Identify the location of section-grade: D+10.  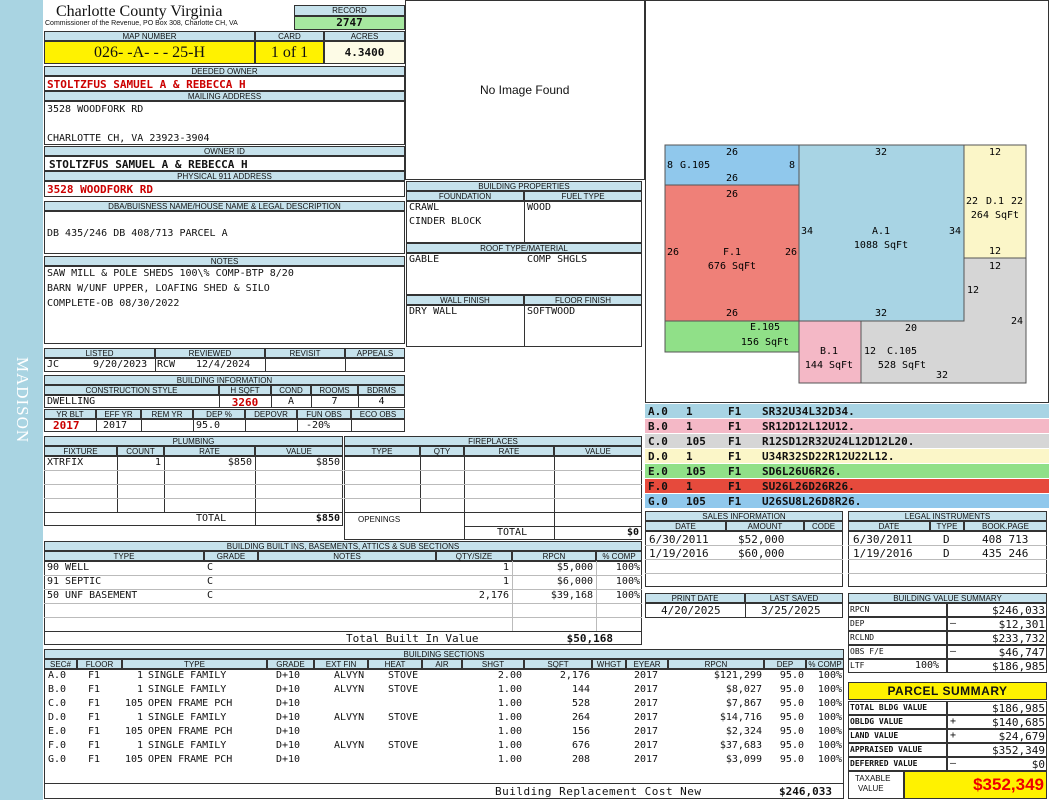
(288, 731).